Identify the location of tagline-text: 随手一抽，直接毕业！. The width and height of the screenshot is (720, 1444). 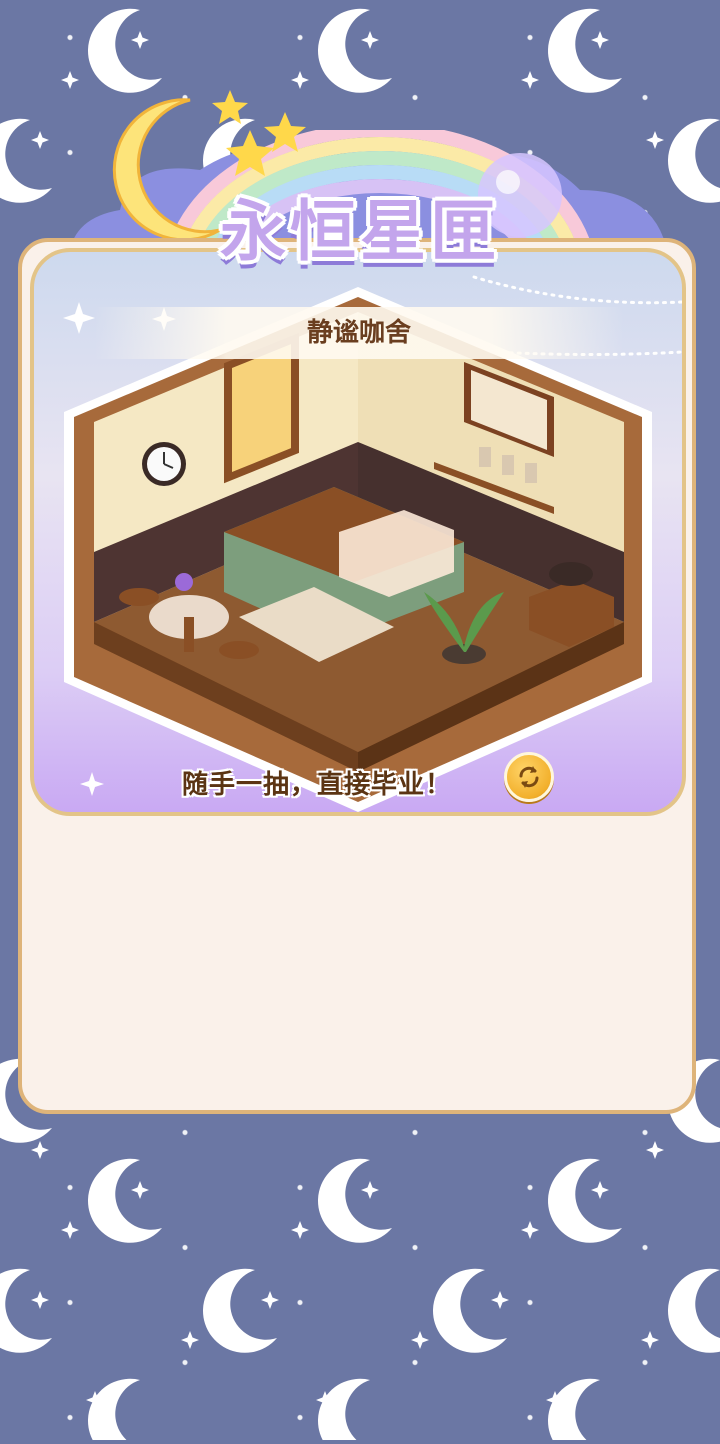
(317, 785).